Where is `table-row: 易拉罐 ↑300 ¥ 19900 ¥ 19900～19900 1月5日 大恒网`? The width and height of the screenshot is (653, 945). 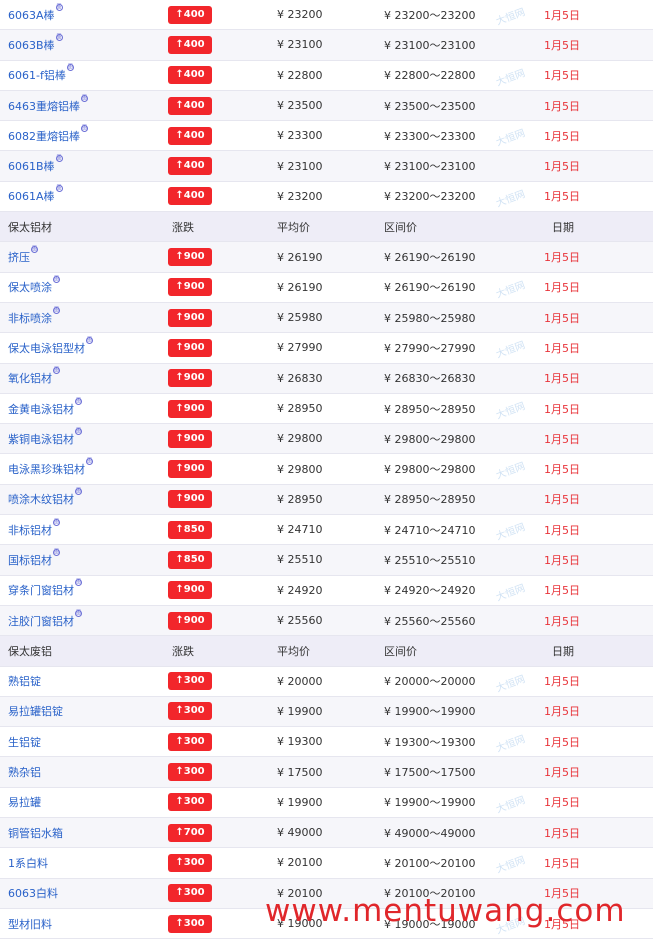
table-row: 易拉罐 ↑300 ¥ 19900 ¥ 19900～19900 1月5日 大恒网 is located at coordinates (326, 803).